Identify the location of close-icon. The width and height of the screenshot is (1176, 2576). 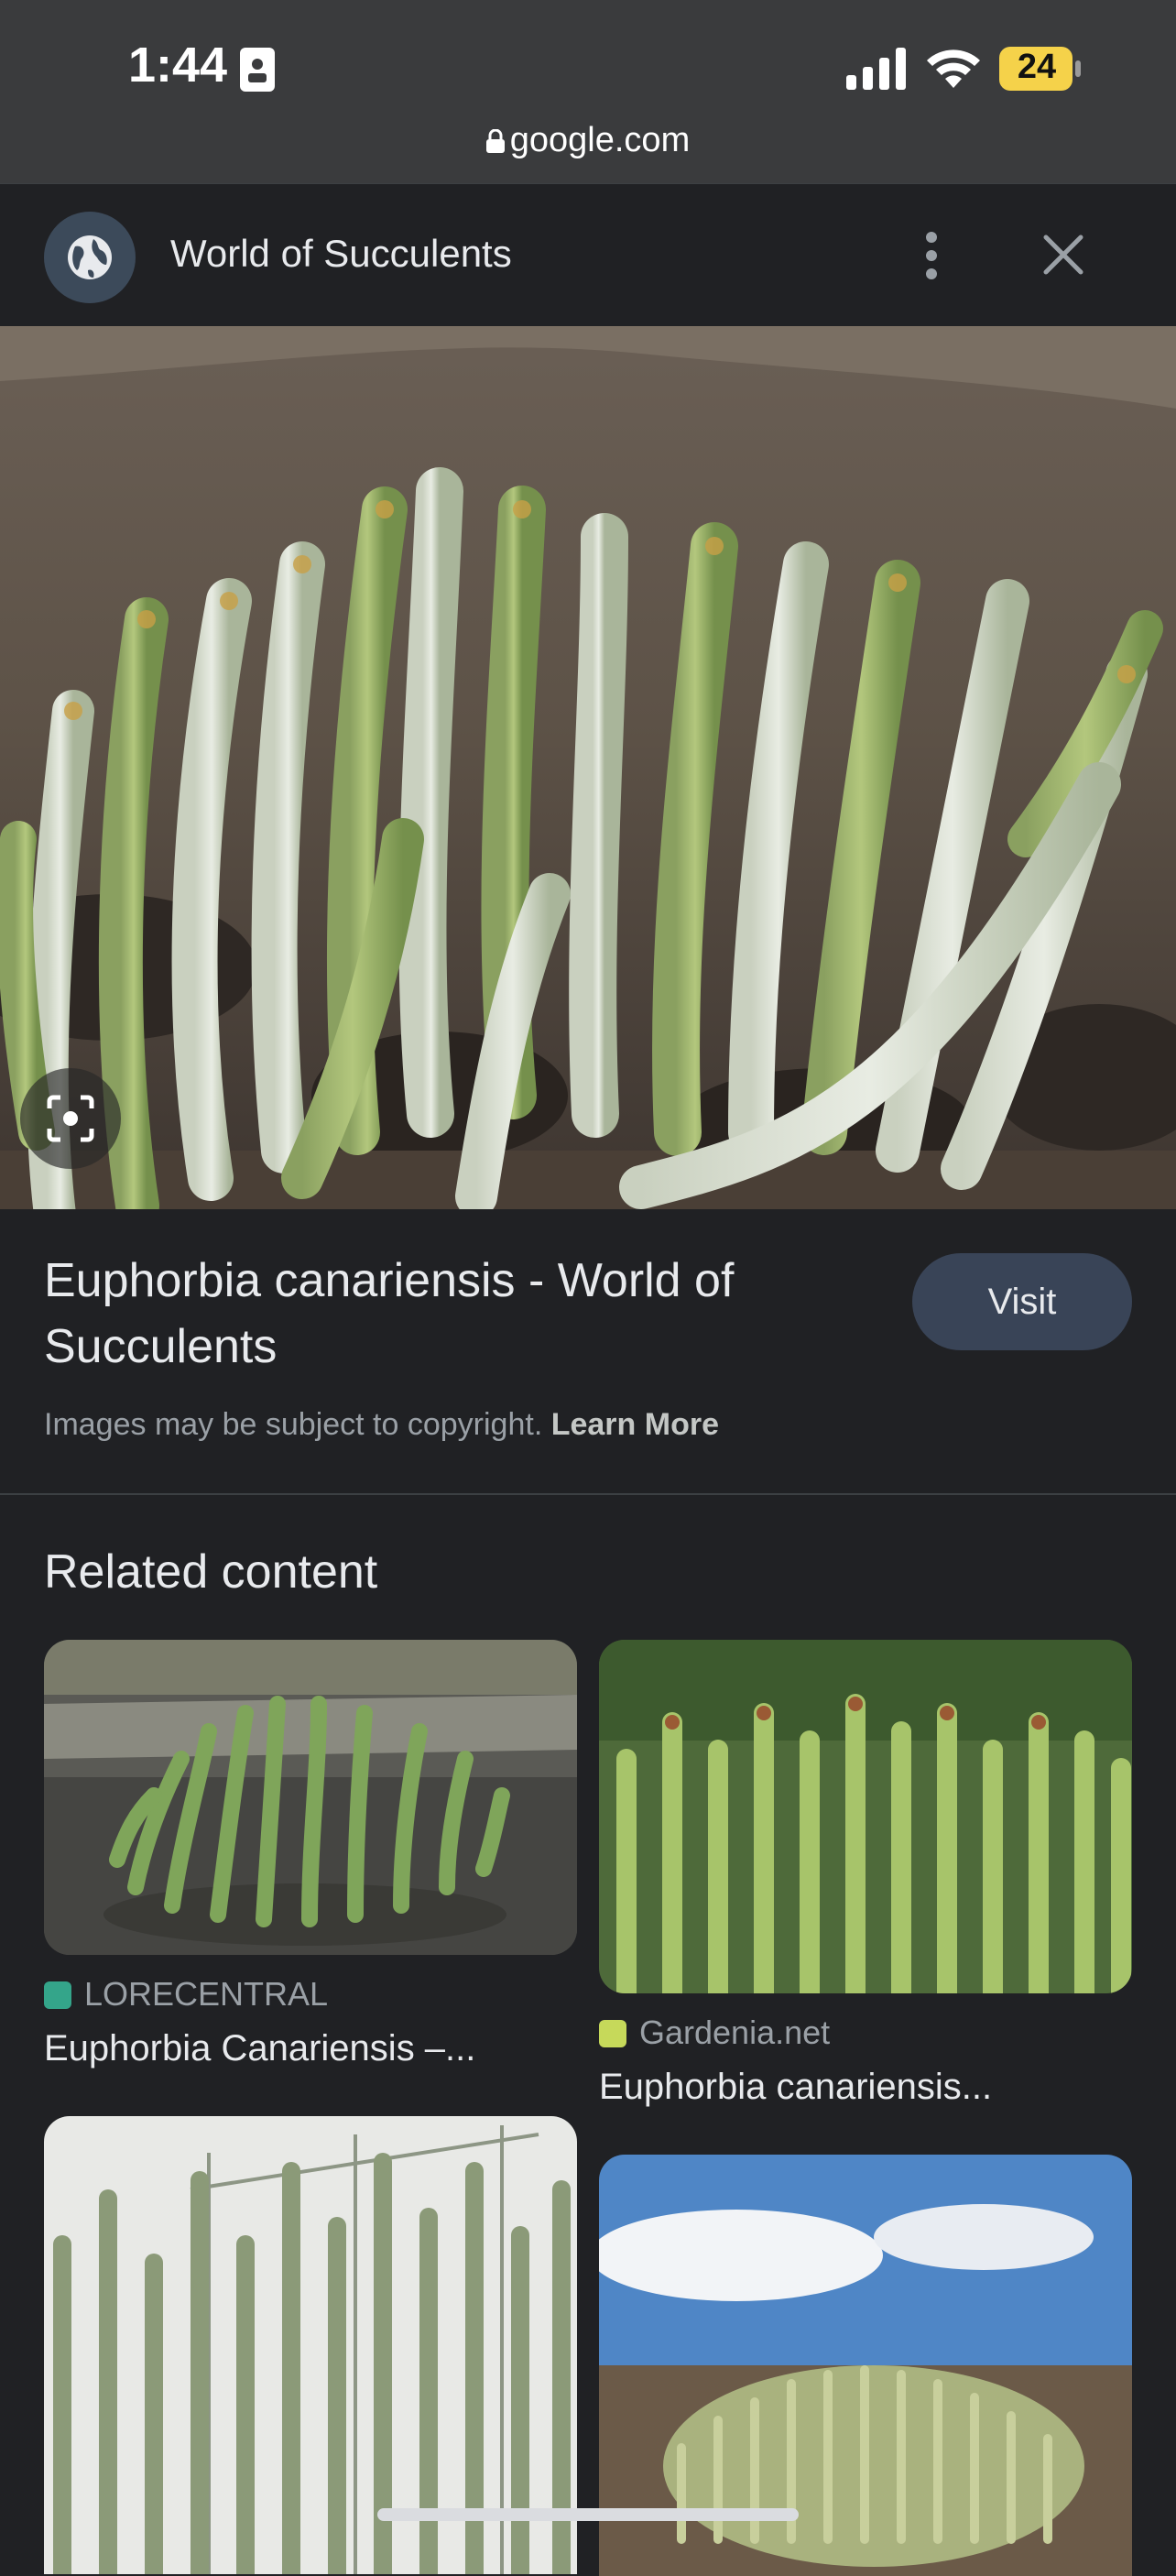
(1063, 255).